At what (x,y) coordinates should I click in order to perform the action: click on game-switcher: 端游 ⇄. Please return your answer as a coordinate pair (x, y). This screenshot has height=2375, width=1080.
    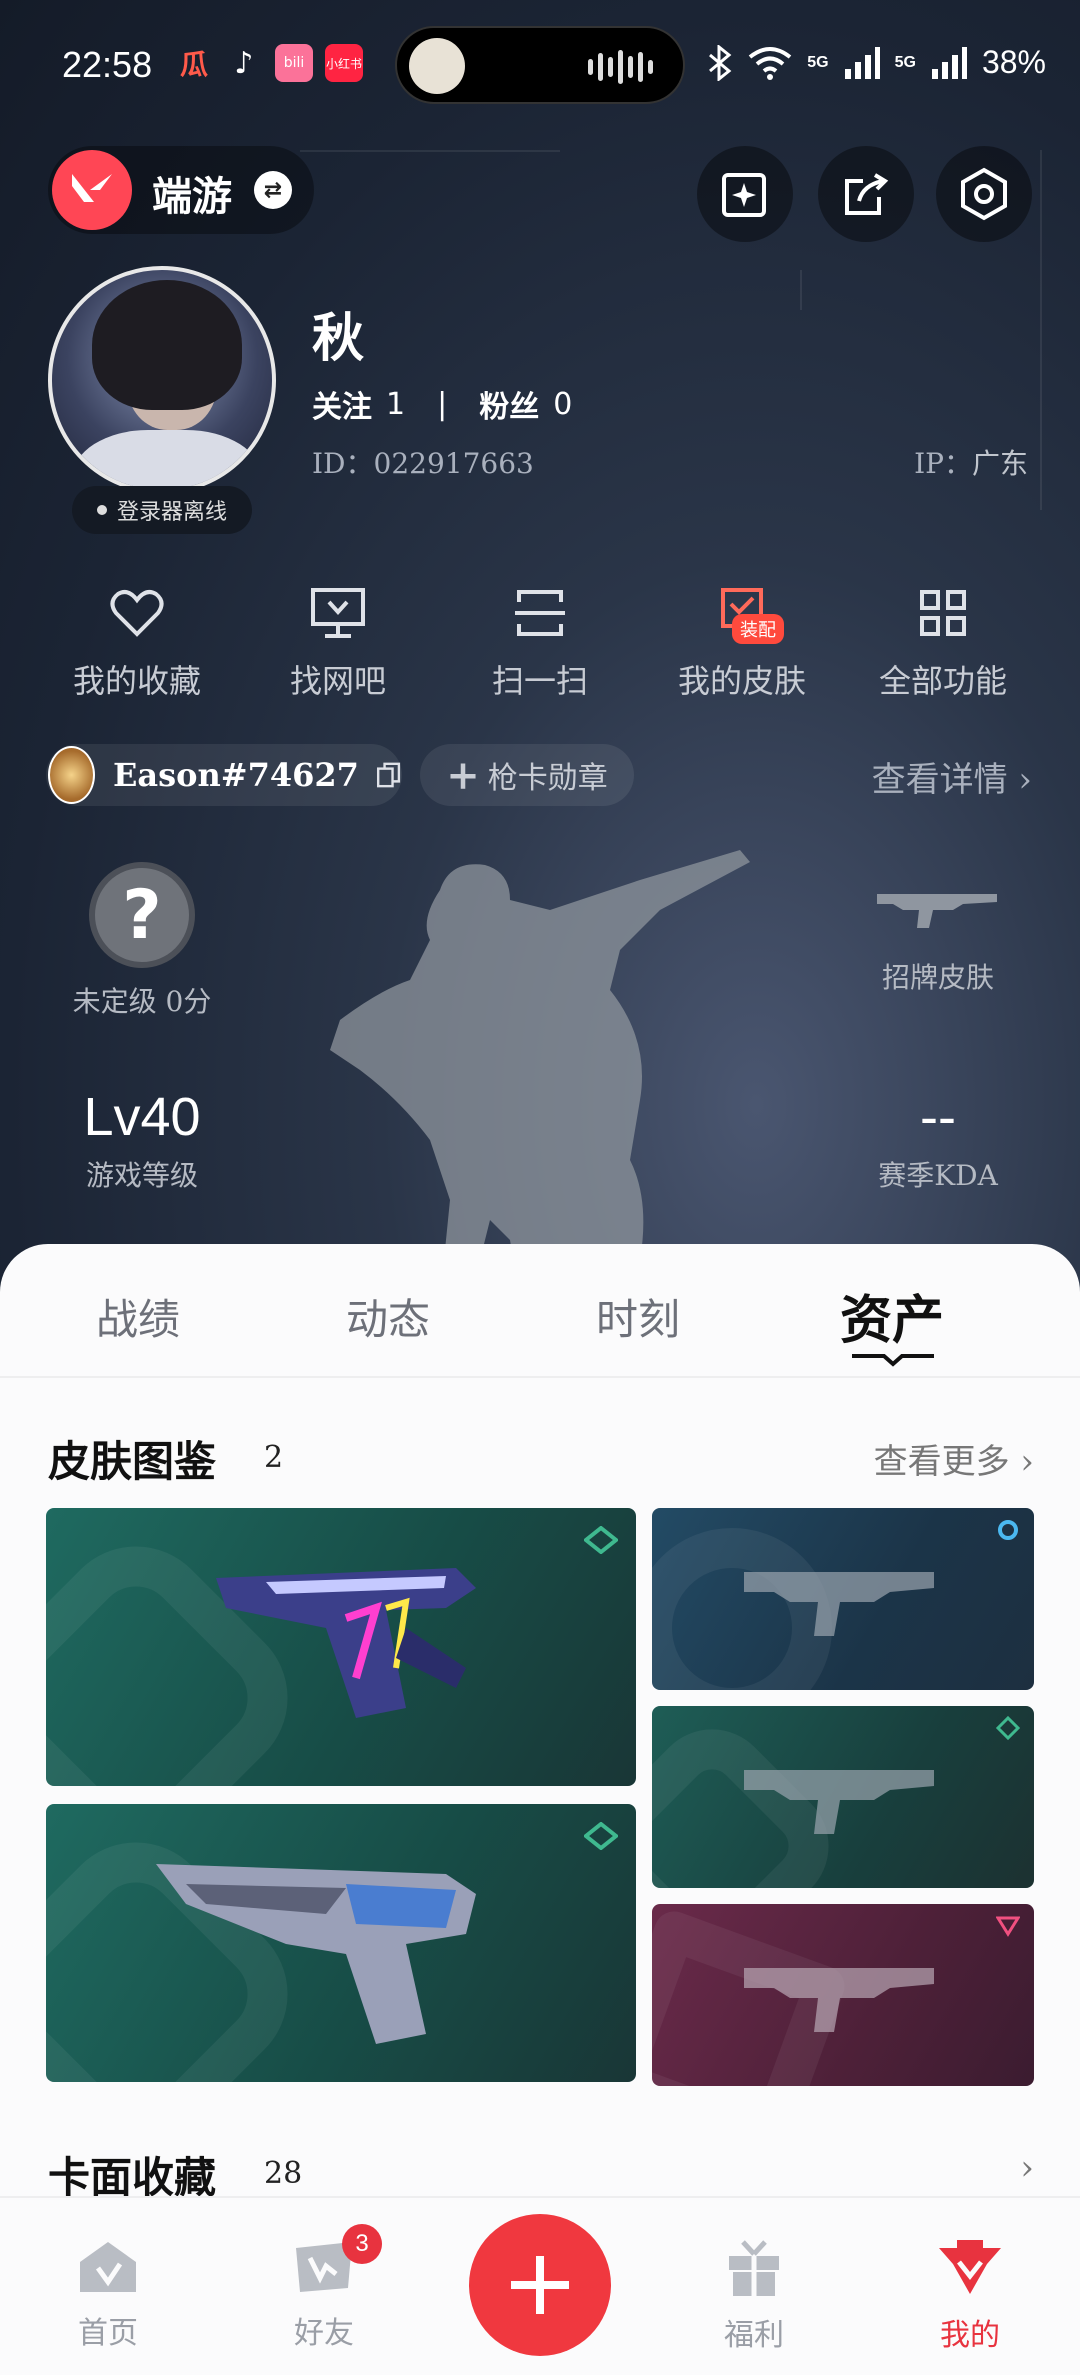
    Looking at the image, I should click on (181, 190).